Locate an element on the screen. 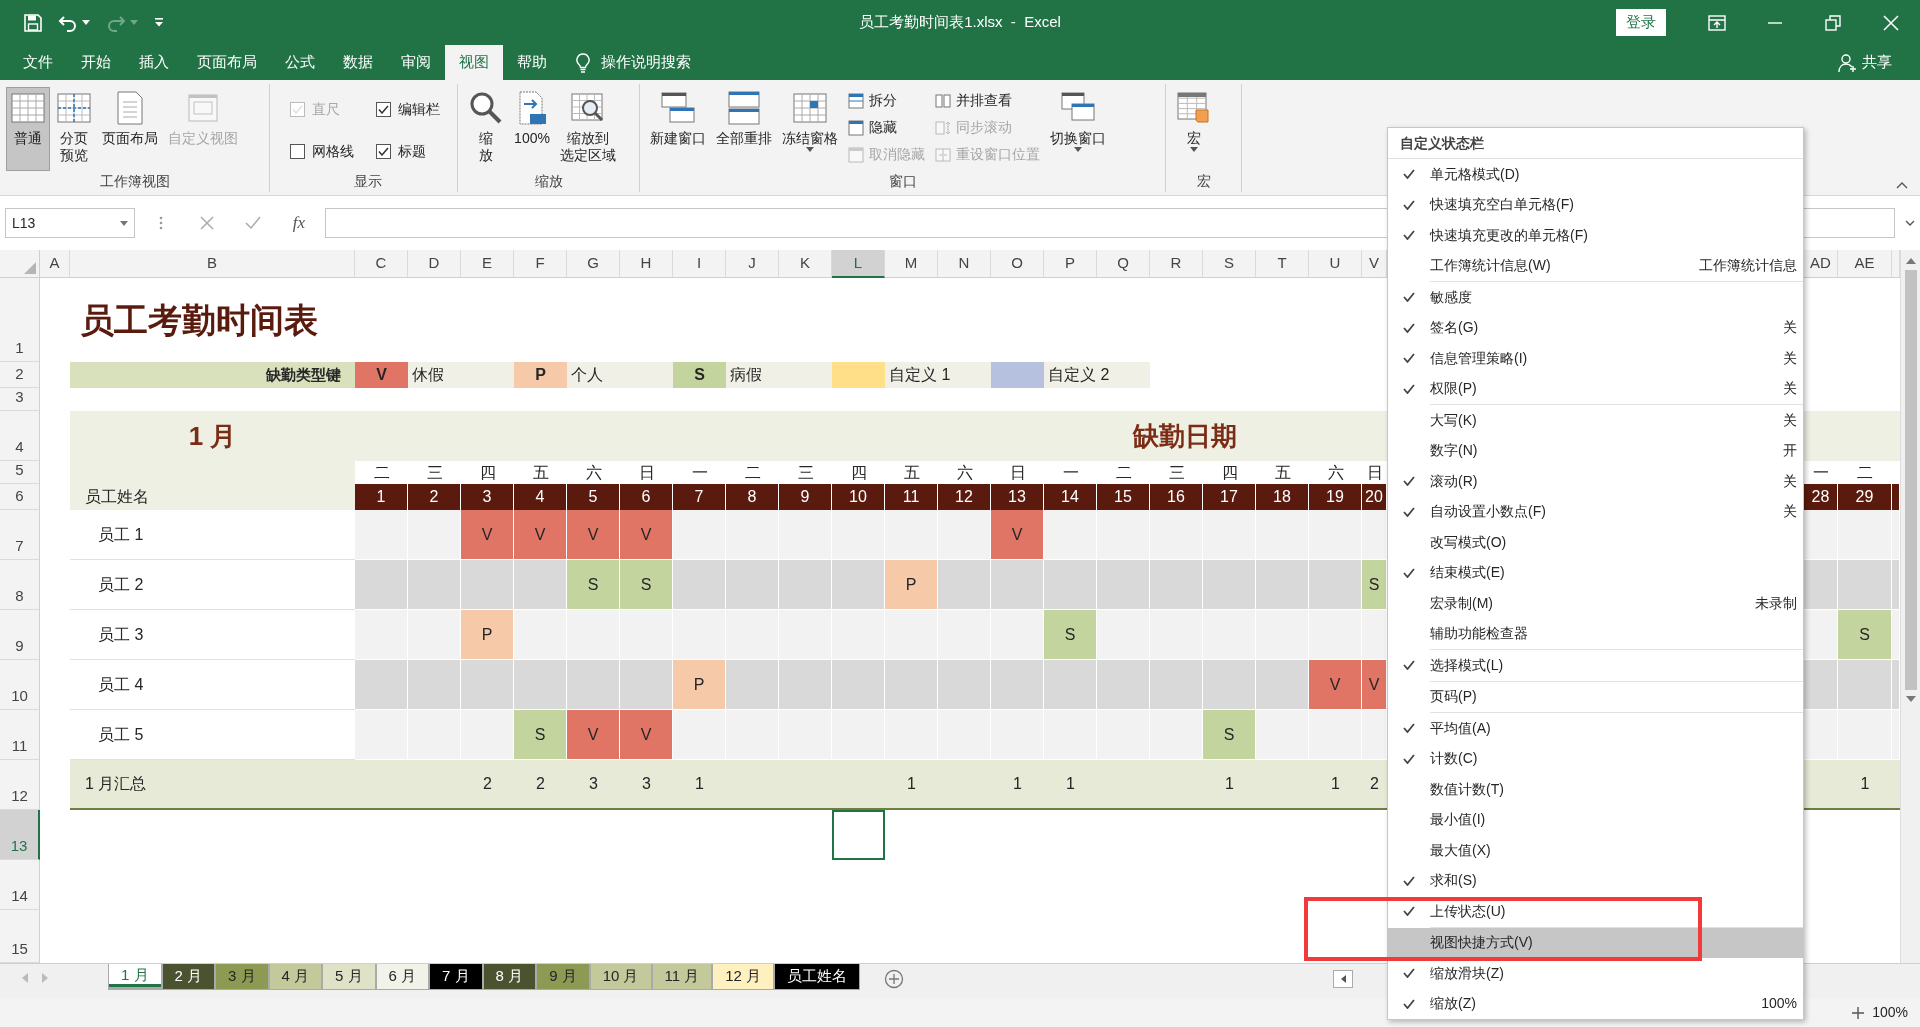 The width and height of the screenshot is (1920, 1027). ribbon-button: 页面布局 is located at coordinates (130, 129).